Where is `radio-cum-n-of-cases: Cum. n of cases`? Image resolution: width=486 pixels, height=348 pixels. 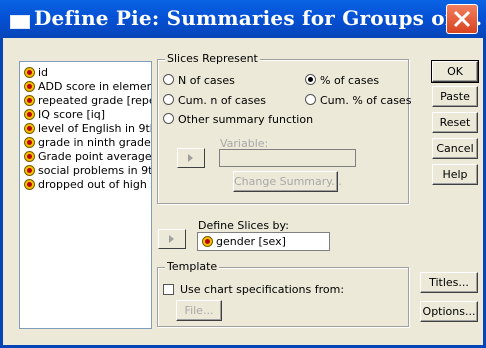
radio-cum-n-of-cases: Cum. n of cases is located at coordinates (214, 100).